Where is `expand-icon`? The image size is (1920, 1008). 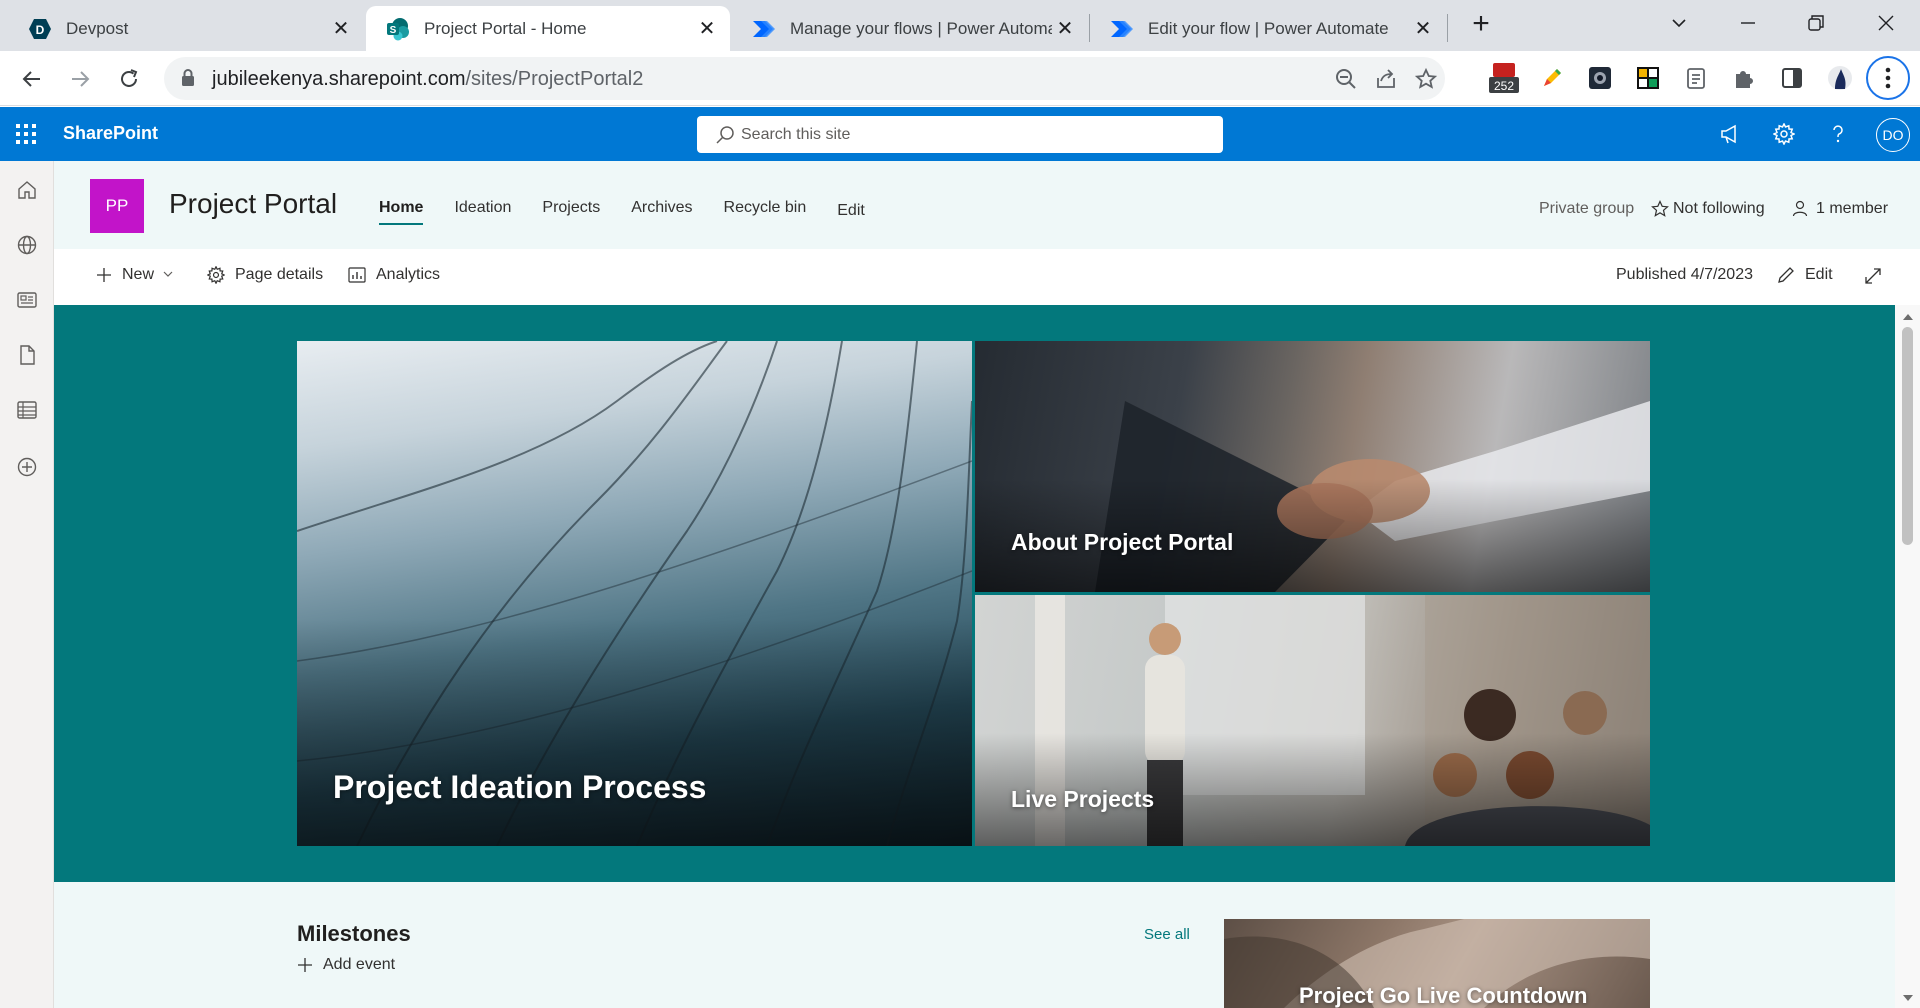
expand-icon is located at coordinates (1873, 278).